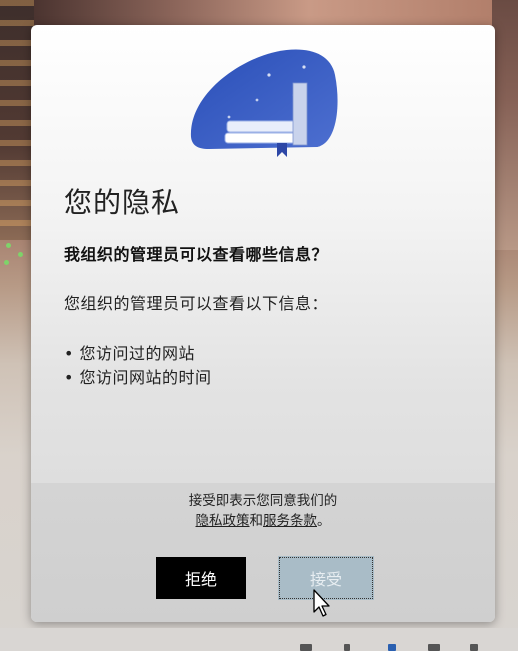 This screenshot has height=651, width=518. What do you see at coordinates (263, 511) in the screenshot?
I see `consent-text: 接受即表示您同意我们的 隐私政策和服务条款。` at bounding box center [263, 511].